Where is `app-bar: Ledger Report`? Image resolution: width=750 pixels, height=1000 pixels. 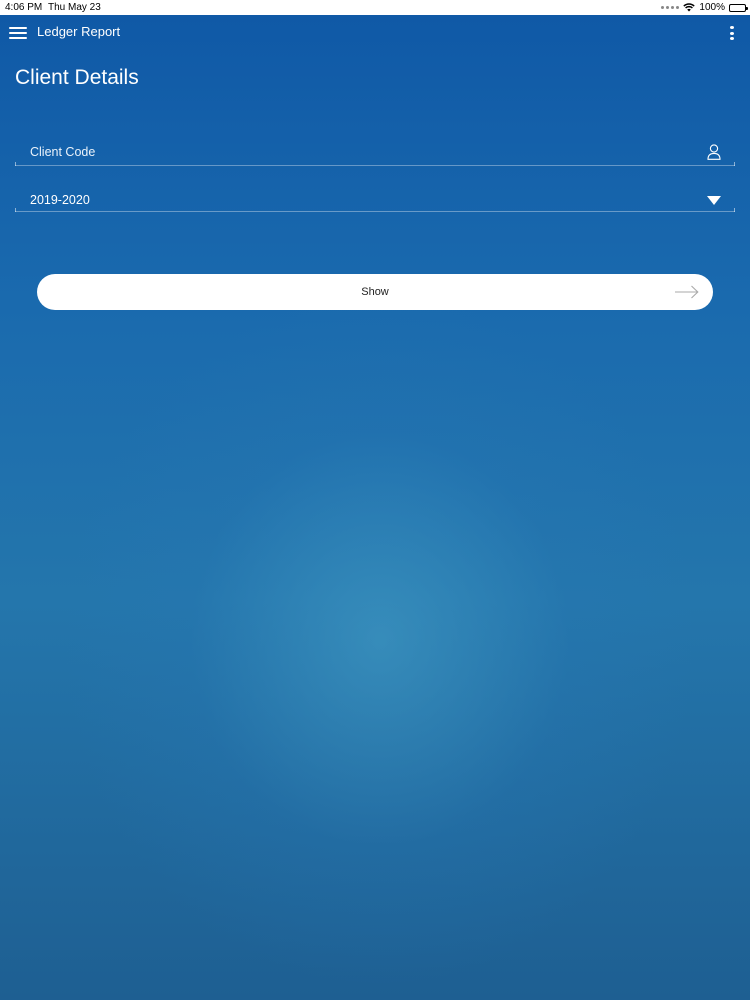
app-bar: Ledger Report is located at coordinates (375, 33).